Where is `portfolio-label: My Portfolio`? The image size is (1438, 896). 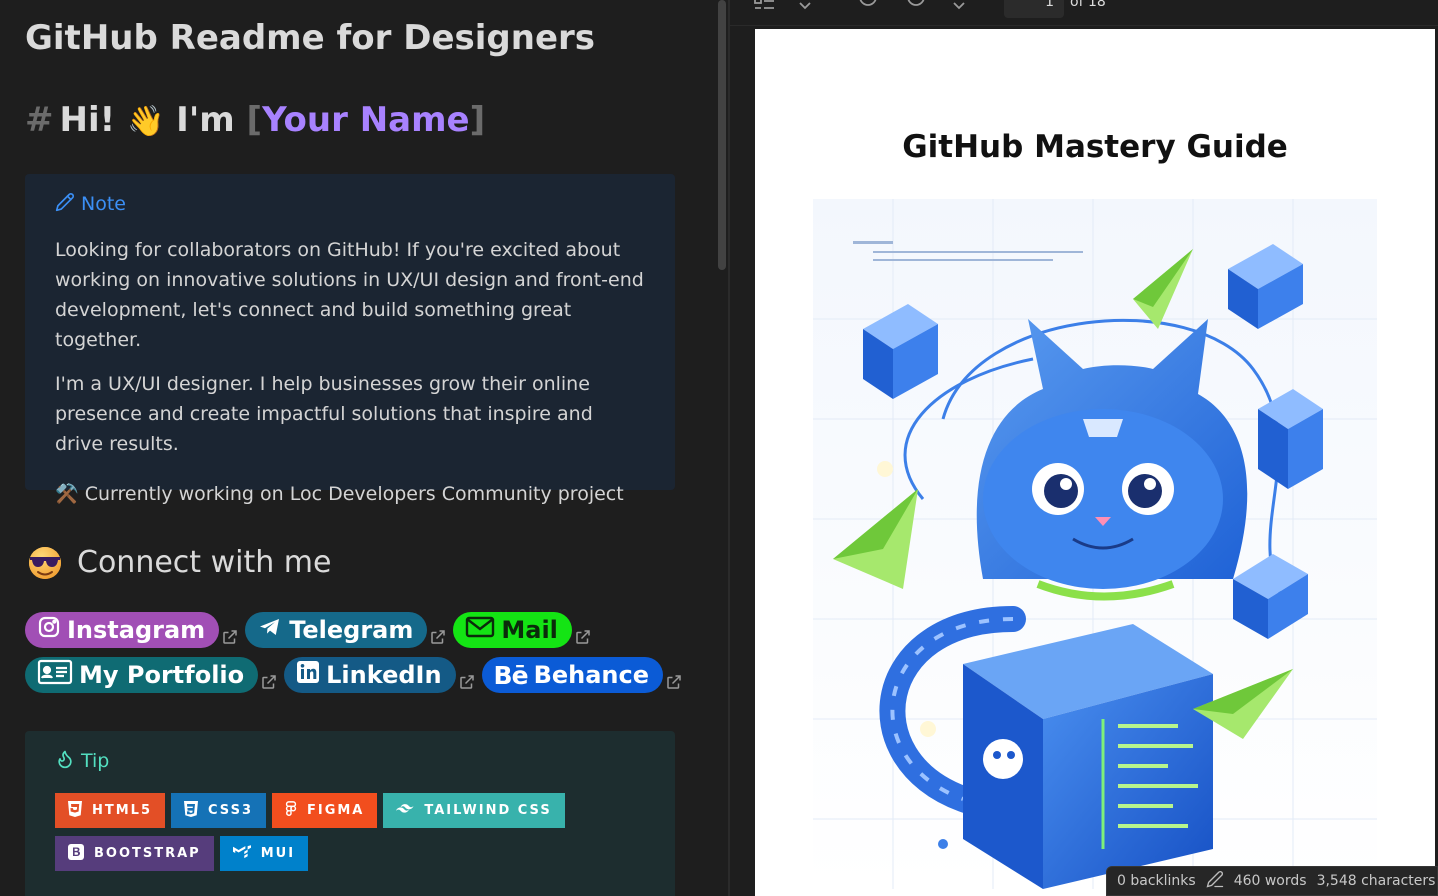
portfolio-label: My Portfolio is located at coordinates (162, 675).